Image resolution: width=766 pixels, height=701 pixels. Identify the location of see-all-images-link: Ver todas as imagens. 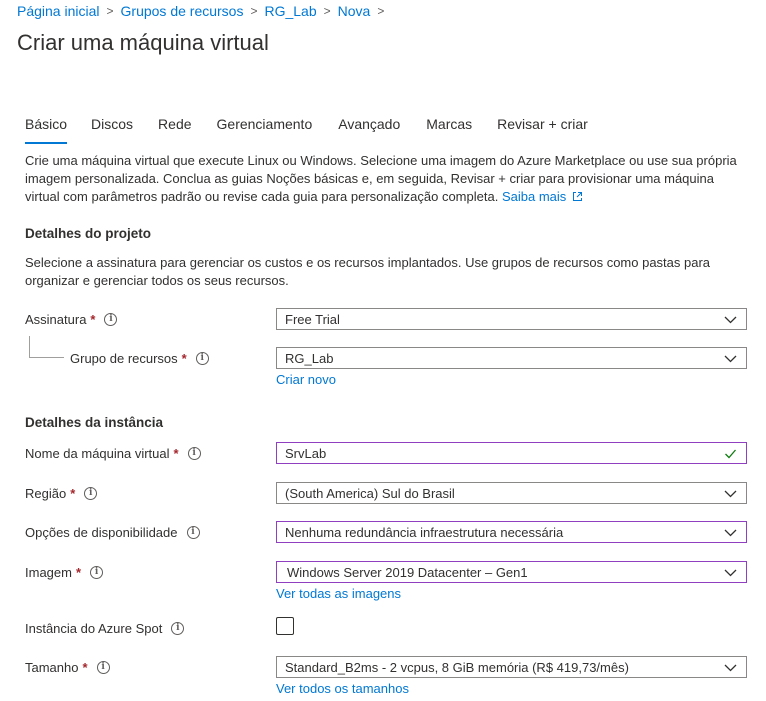
(338, 593).